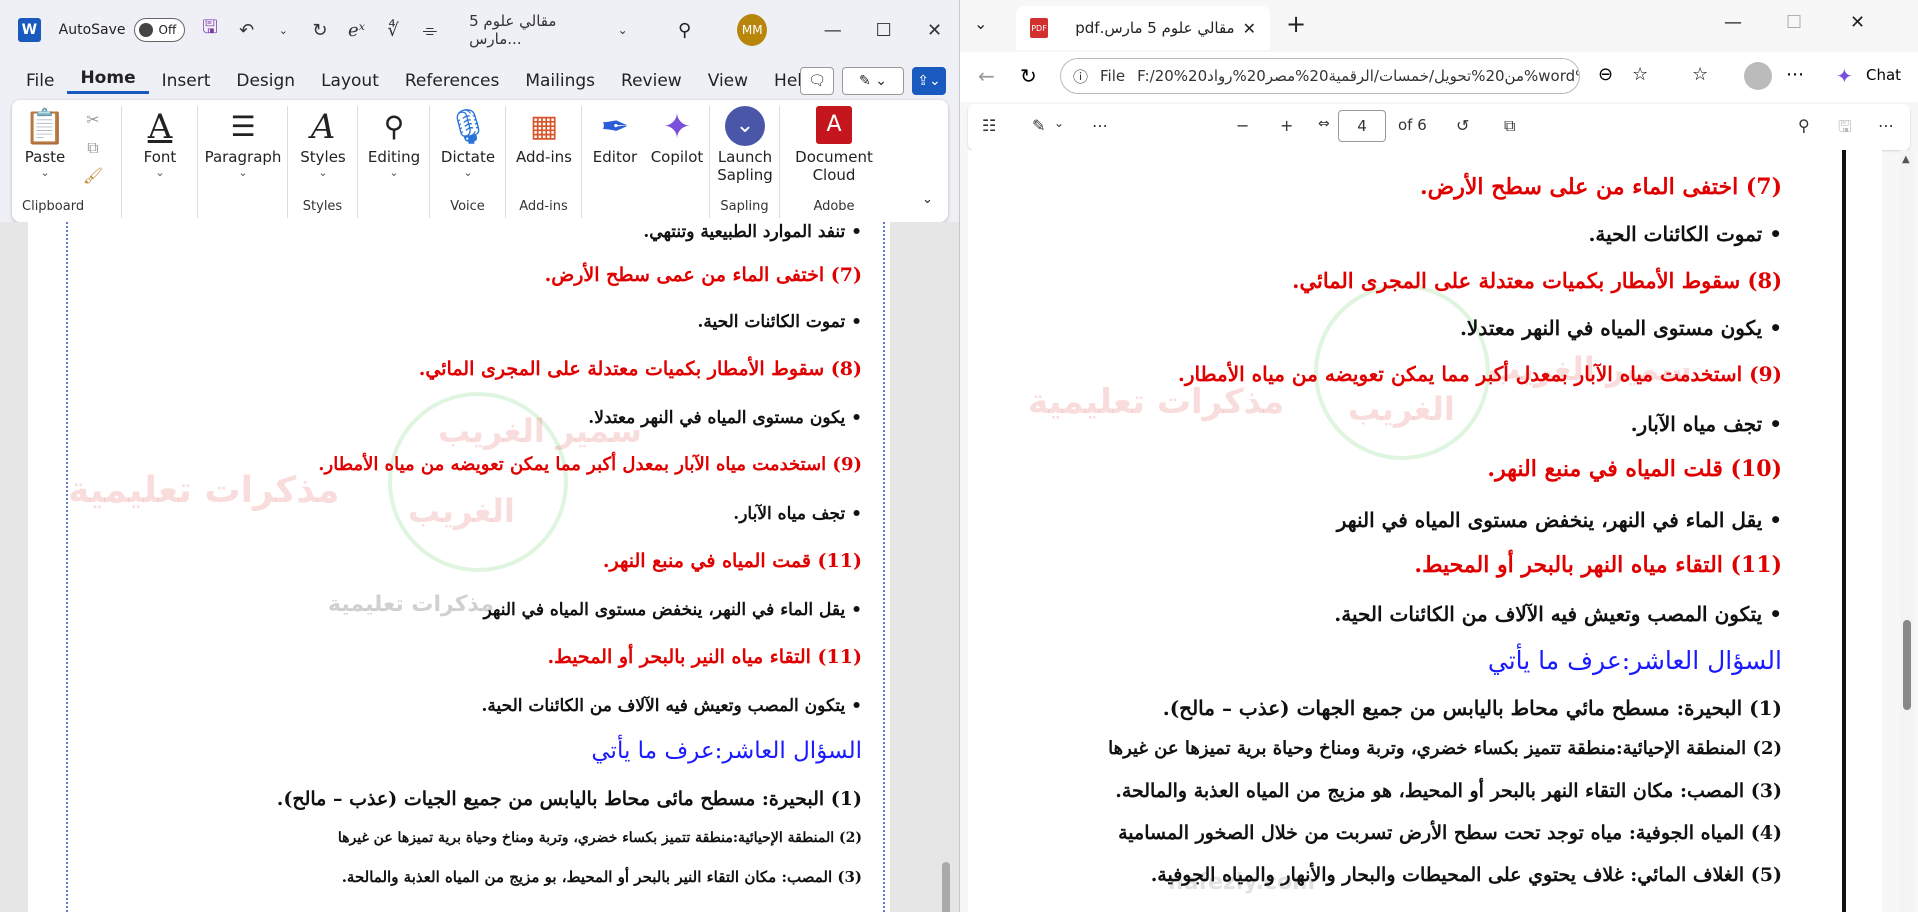  What do you see at coordinates (651, 81) in the screenshot?
I see `tab-review: Review` at bounding box center [651, 81].